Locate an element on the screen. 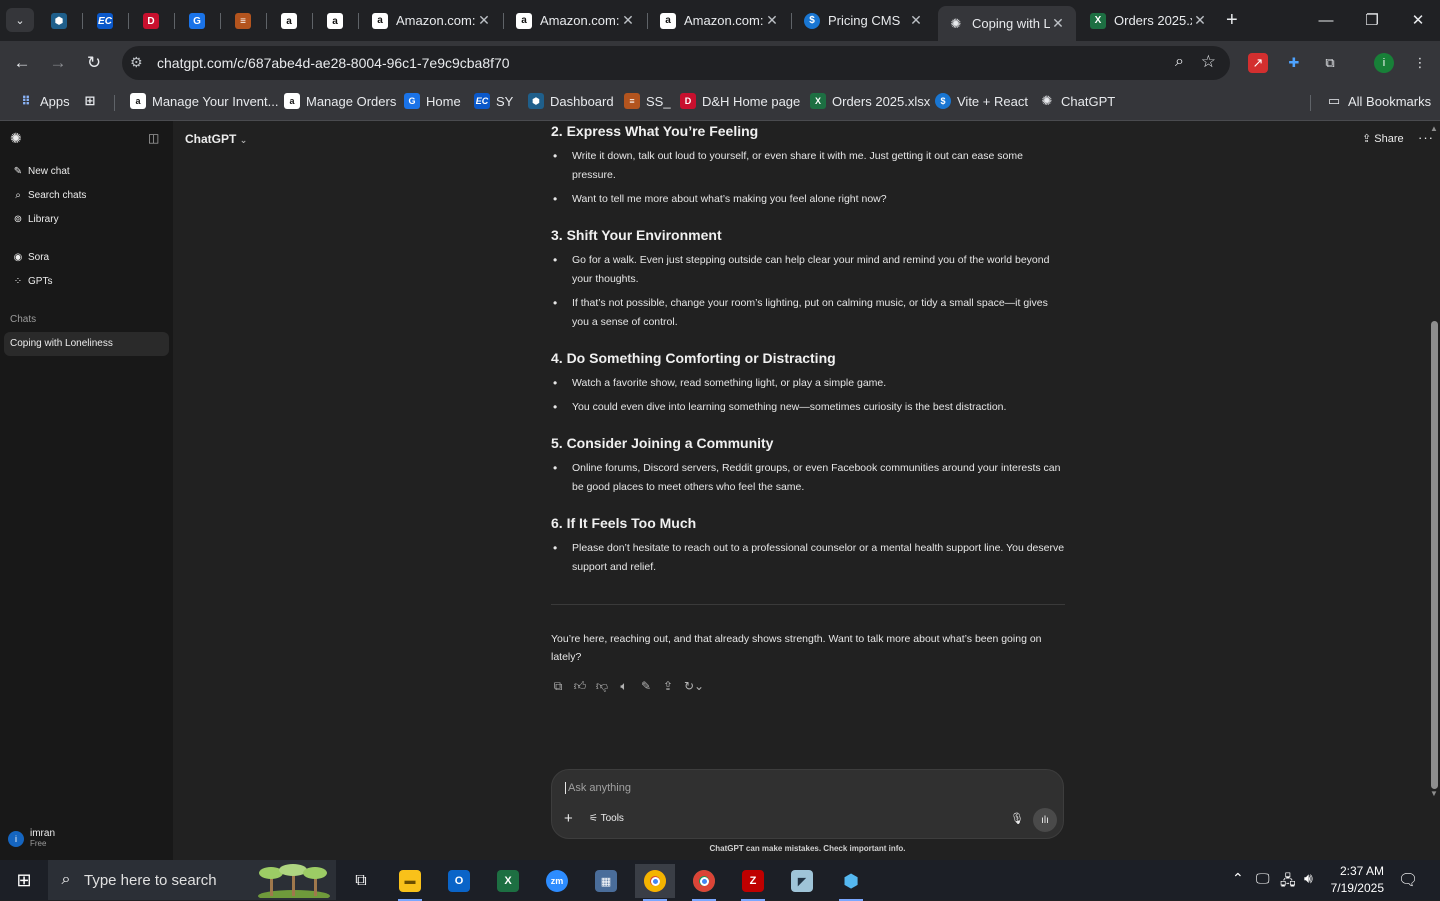  scroll-down-icon: ▼ is located at coordinates (1434, 793).